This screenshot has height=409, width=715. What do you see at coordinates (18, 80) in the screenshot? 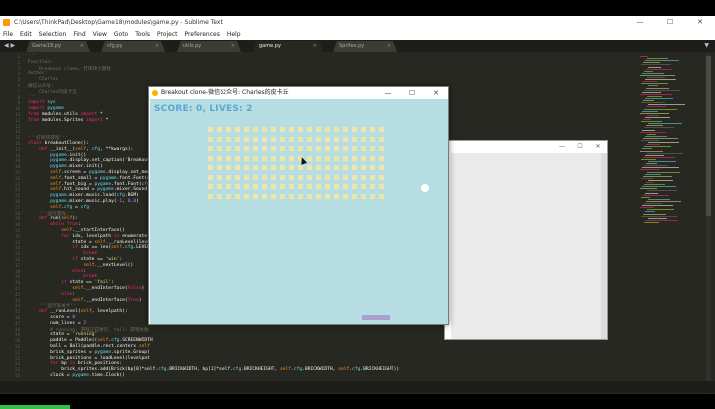
I see `line-number: 5` at bounding box center [18, 80].